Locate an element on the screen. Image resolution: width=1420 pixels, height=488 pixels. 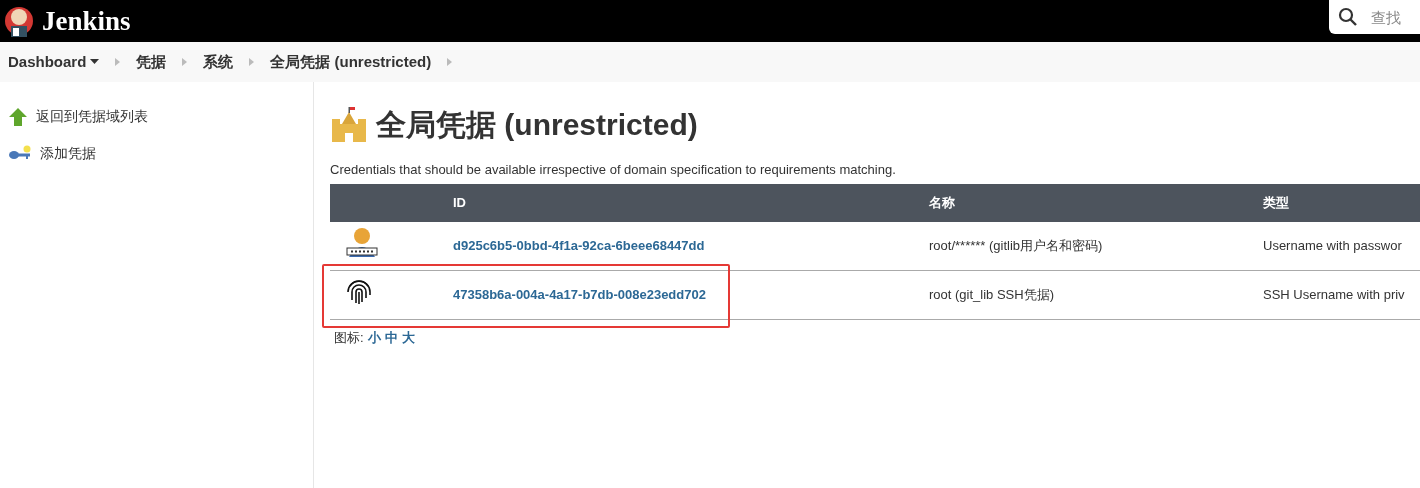
search-icon is located at coordinates (1348, 17).